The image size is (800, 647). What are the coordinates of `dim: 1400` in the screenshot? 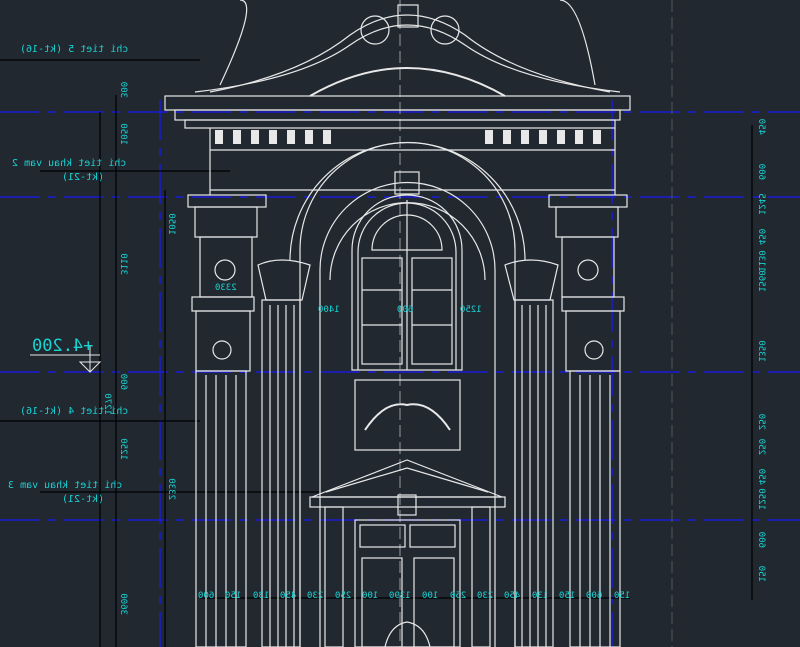 It's located at (329, 310).